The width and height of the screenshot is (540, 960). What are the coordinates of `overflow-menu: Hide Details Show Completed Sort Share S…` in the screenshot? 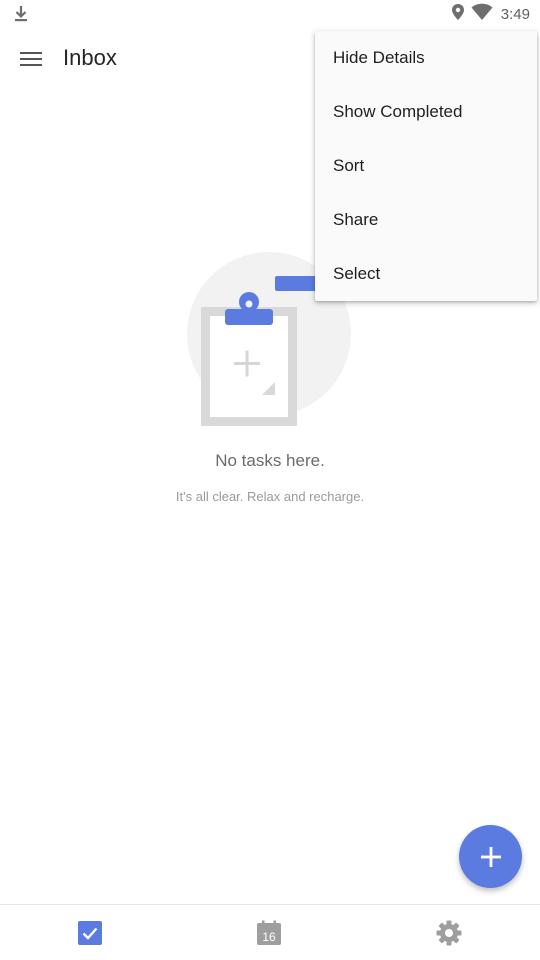 It's located at (426, 166).